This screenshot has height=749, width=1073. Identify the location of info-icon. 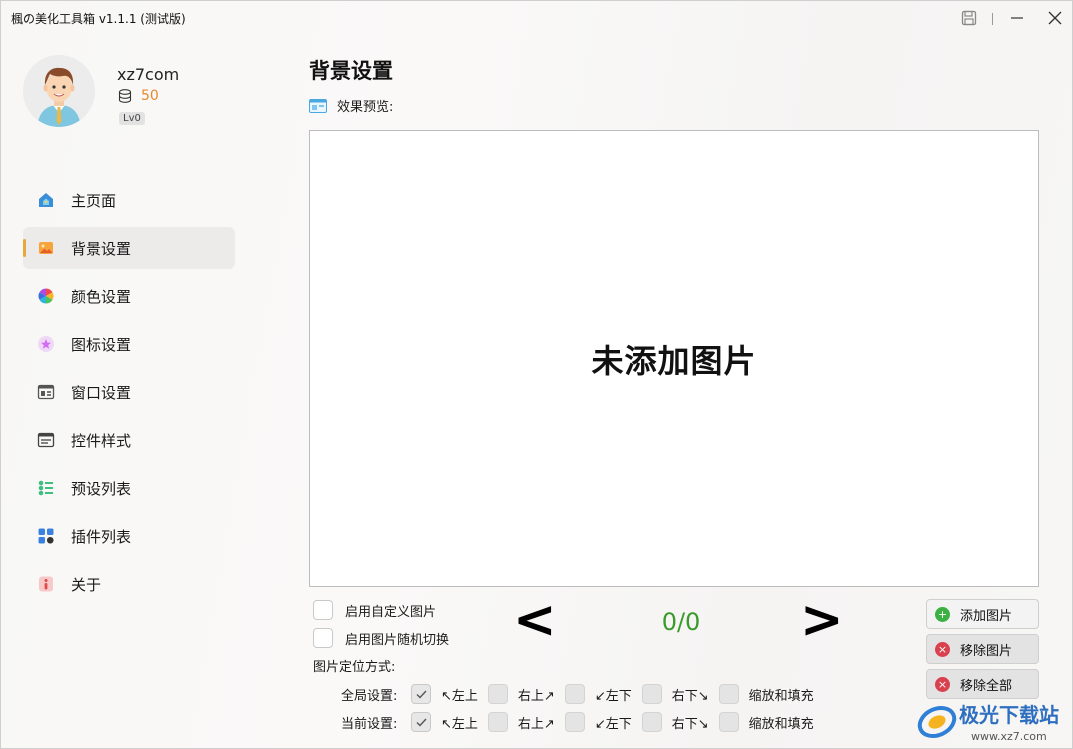
(46, 584).